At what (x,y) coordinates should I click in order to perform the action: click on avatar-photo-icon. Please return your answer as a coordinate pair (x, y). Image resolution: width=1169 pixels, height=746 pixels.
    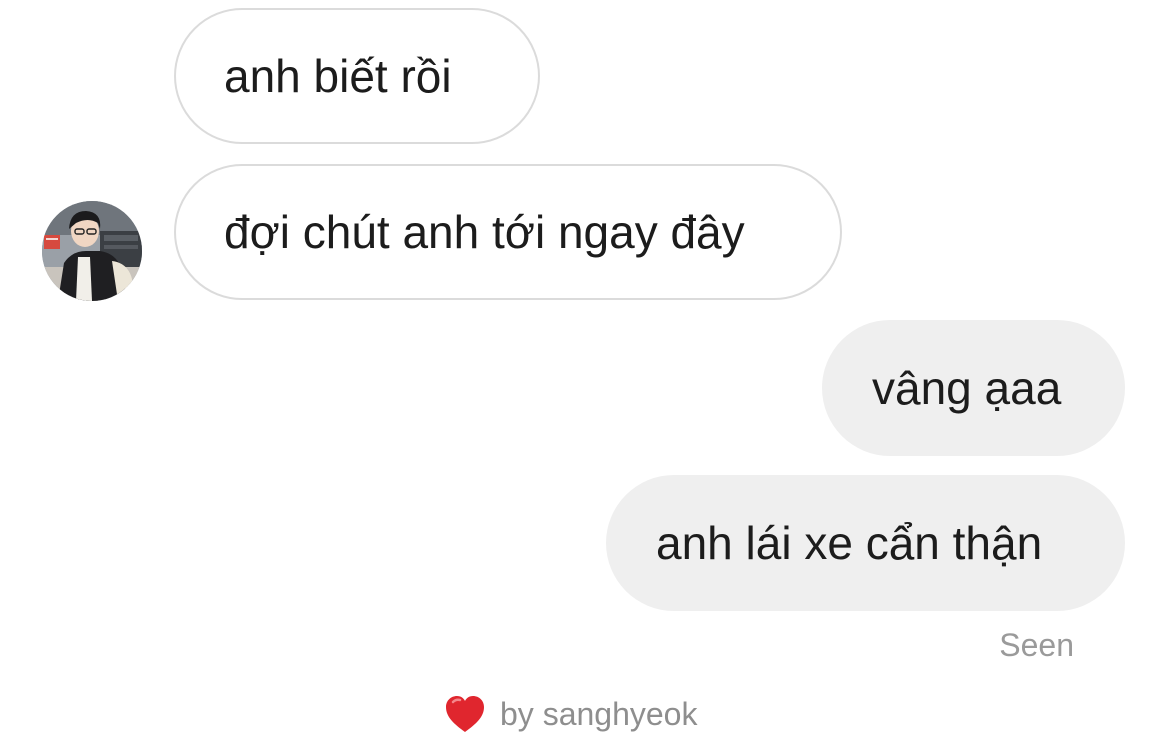
    Looking at the image, I should click on (92, 251).